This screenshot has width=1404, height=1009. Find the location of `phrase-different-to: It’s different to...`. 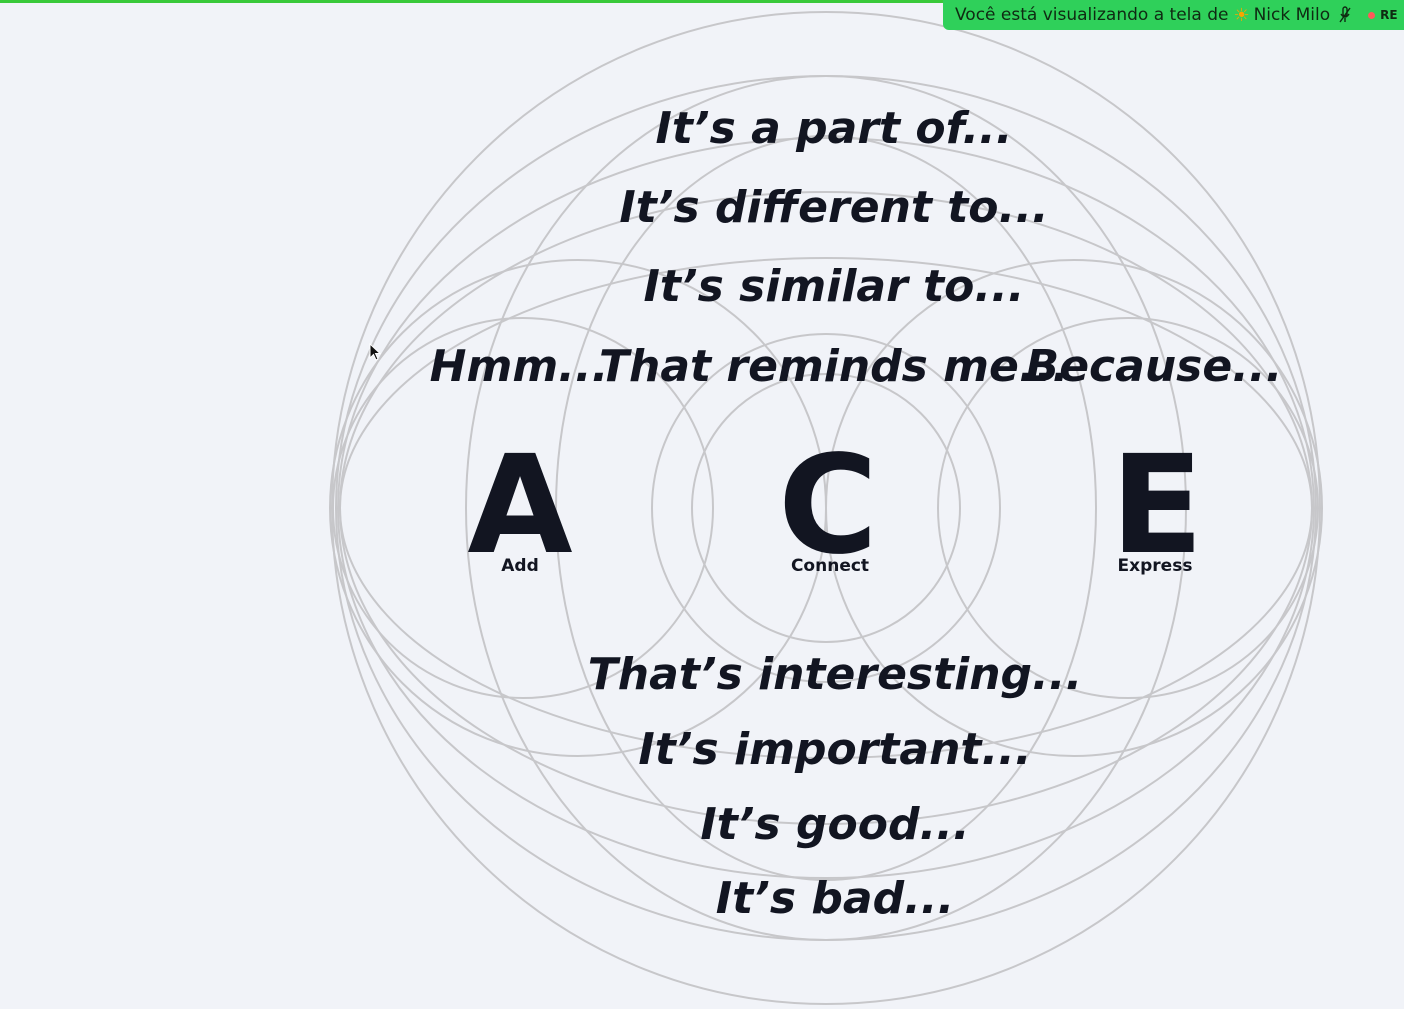

phrase-different-to: It’s different to... is located at coordinates (833, 207).